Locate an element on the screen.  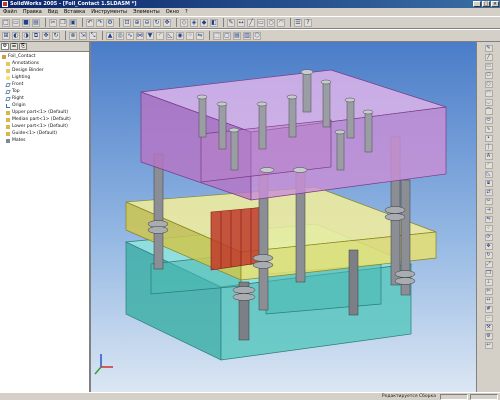
text-icon: A is located at coordinates (488, 156).